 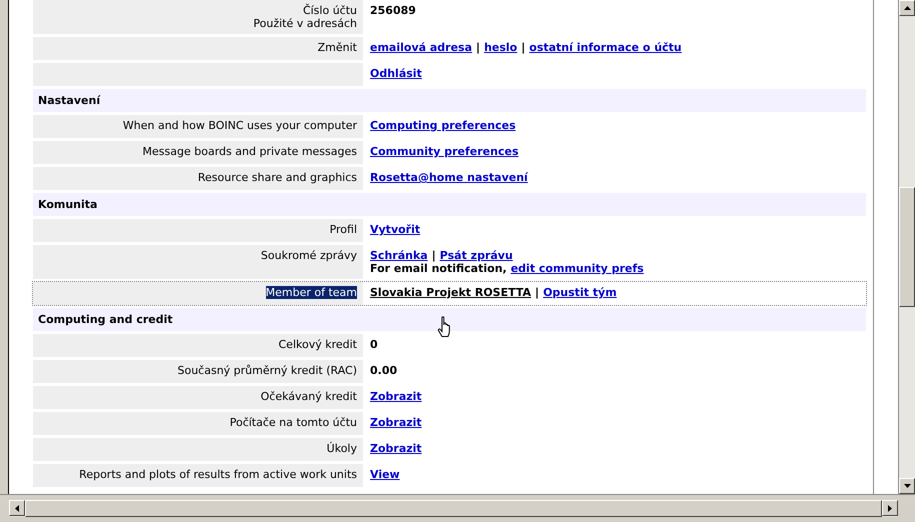 What do you see at coordinates (343, 229) in the screenshot?
I see `field-label: Profil` at bounding box center [343, 229].